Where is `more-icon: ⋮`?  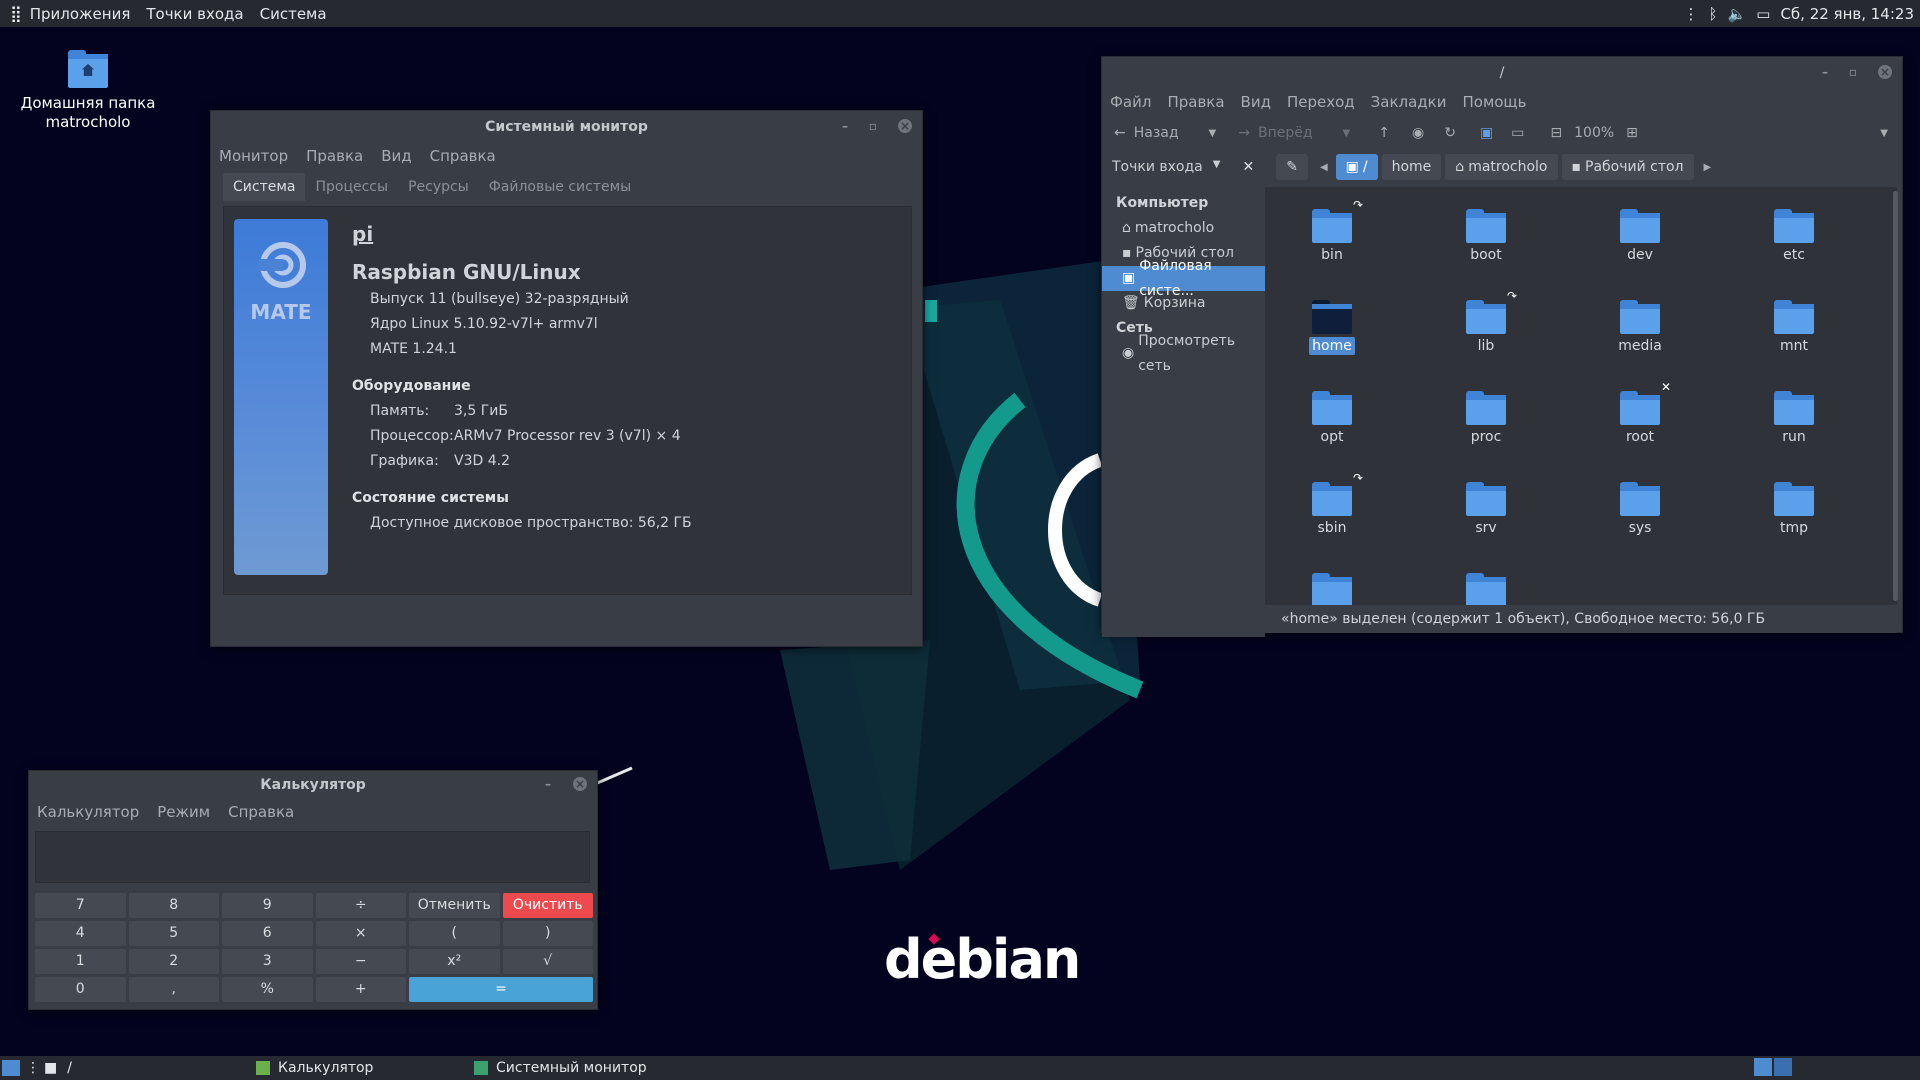
more-icon: ⋮ is located at coordinates (1691, 14).